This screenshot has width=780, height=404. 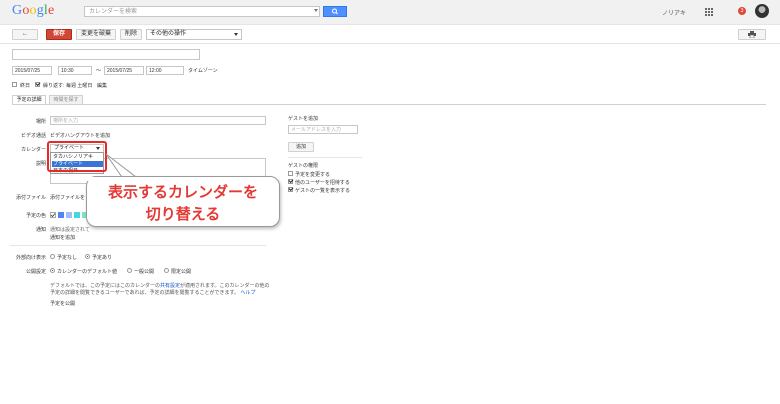 What do you see at coordinates (52, 256) in the screenshot?
I see `available-radio` at bounding box center [52, 256].